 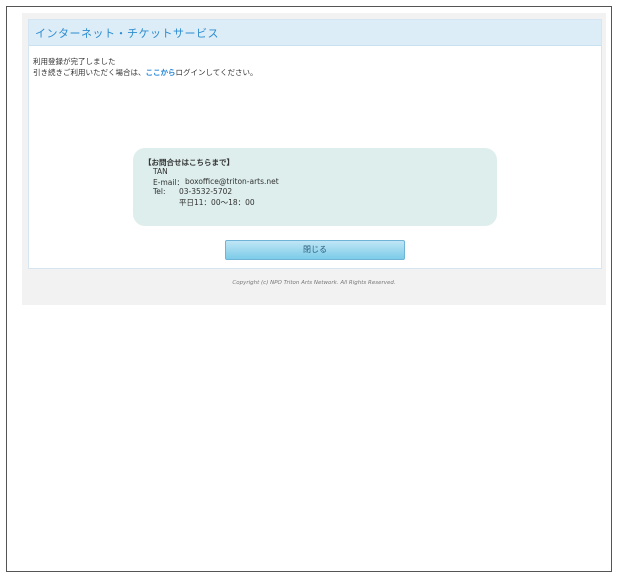 I want to click on login-link: ここから, so click(x=161, y=72).